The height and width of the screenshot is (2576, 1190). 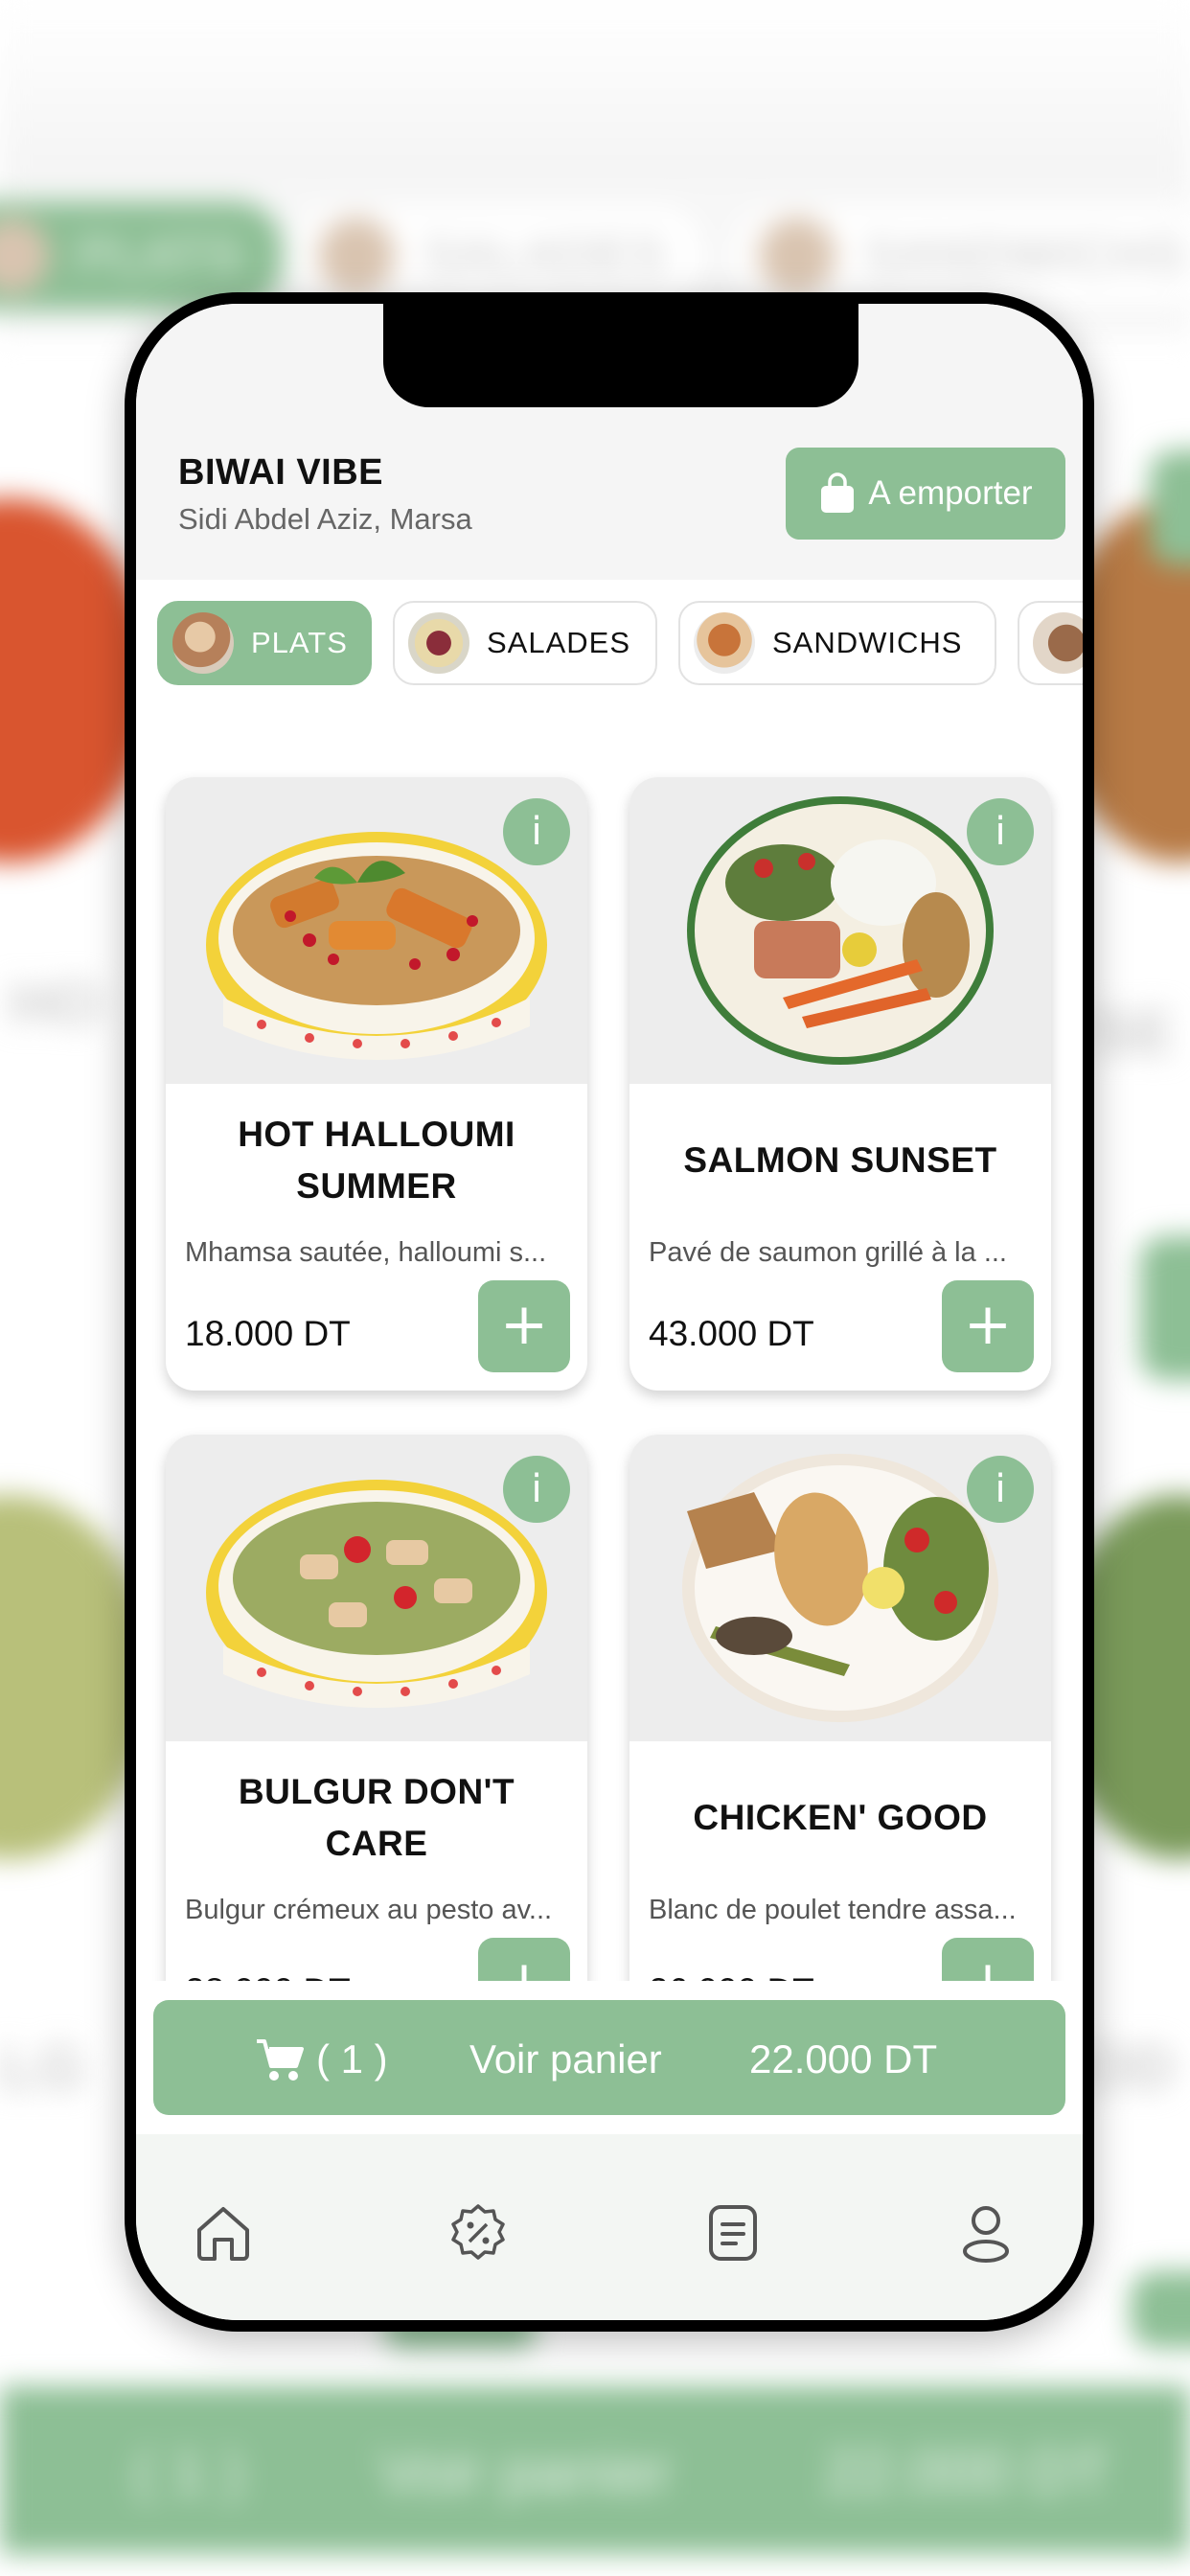 I want to click on phone-notch, so click(x=621, y=355).